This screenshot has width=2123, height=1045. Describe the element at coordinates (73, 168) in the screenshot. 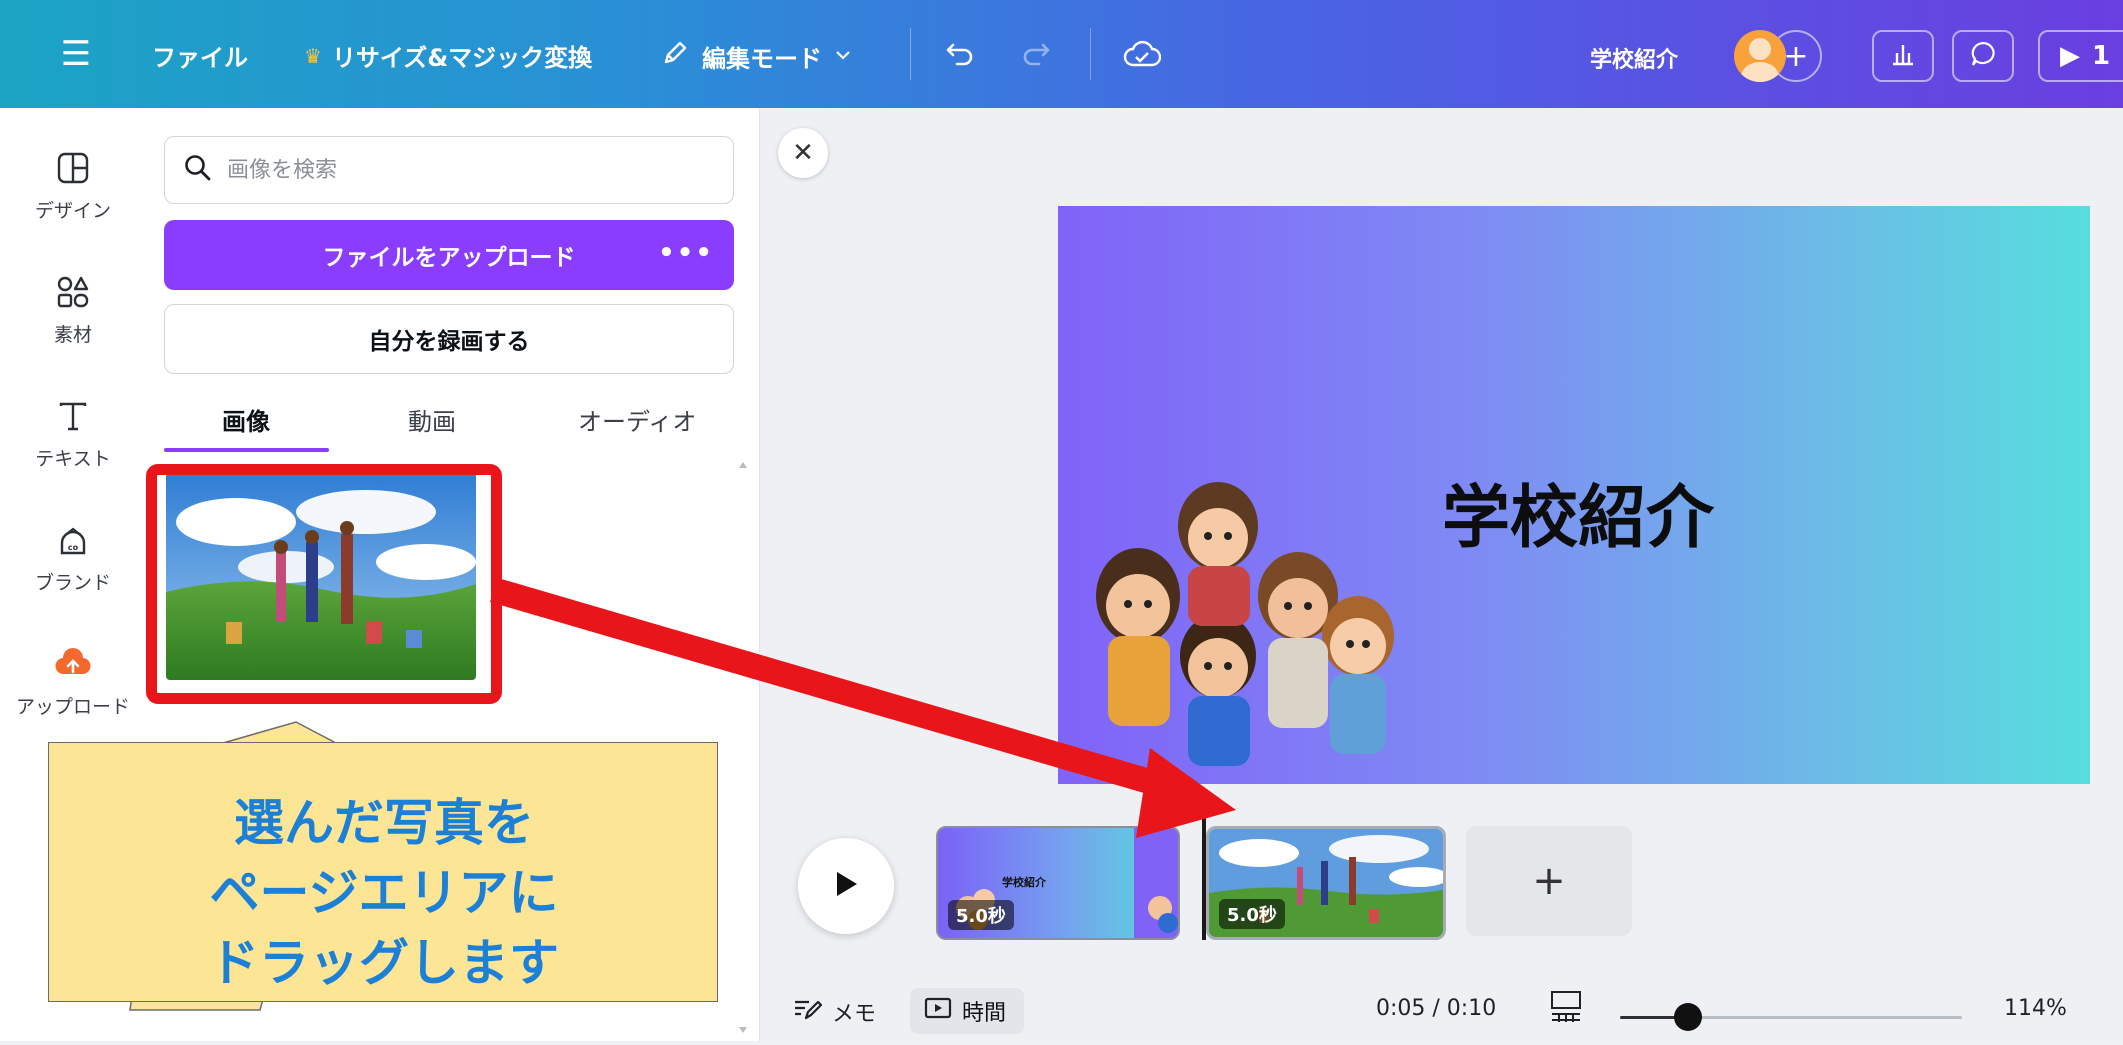

I see `layout-icon` at that location.